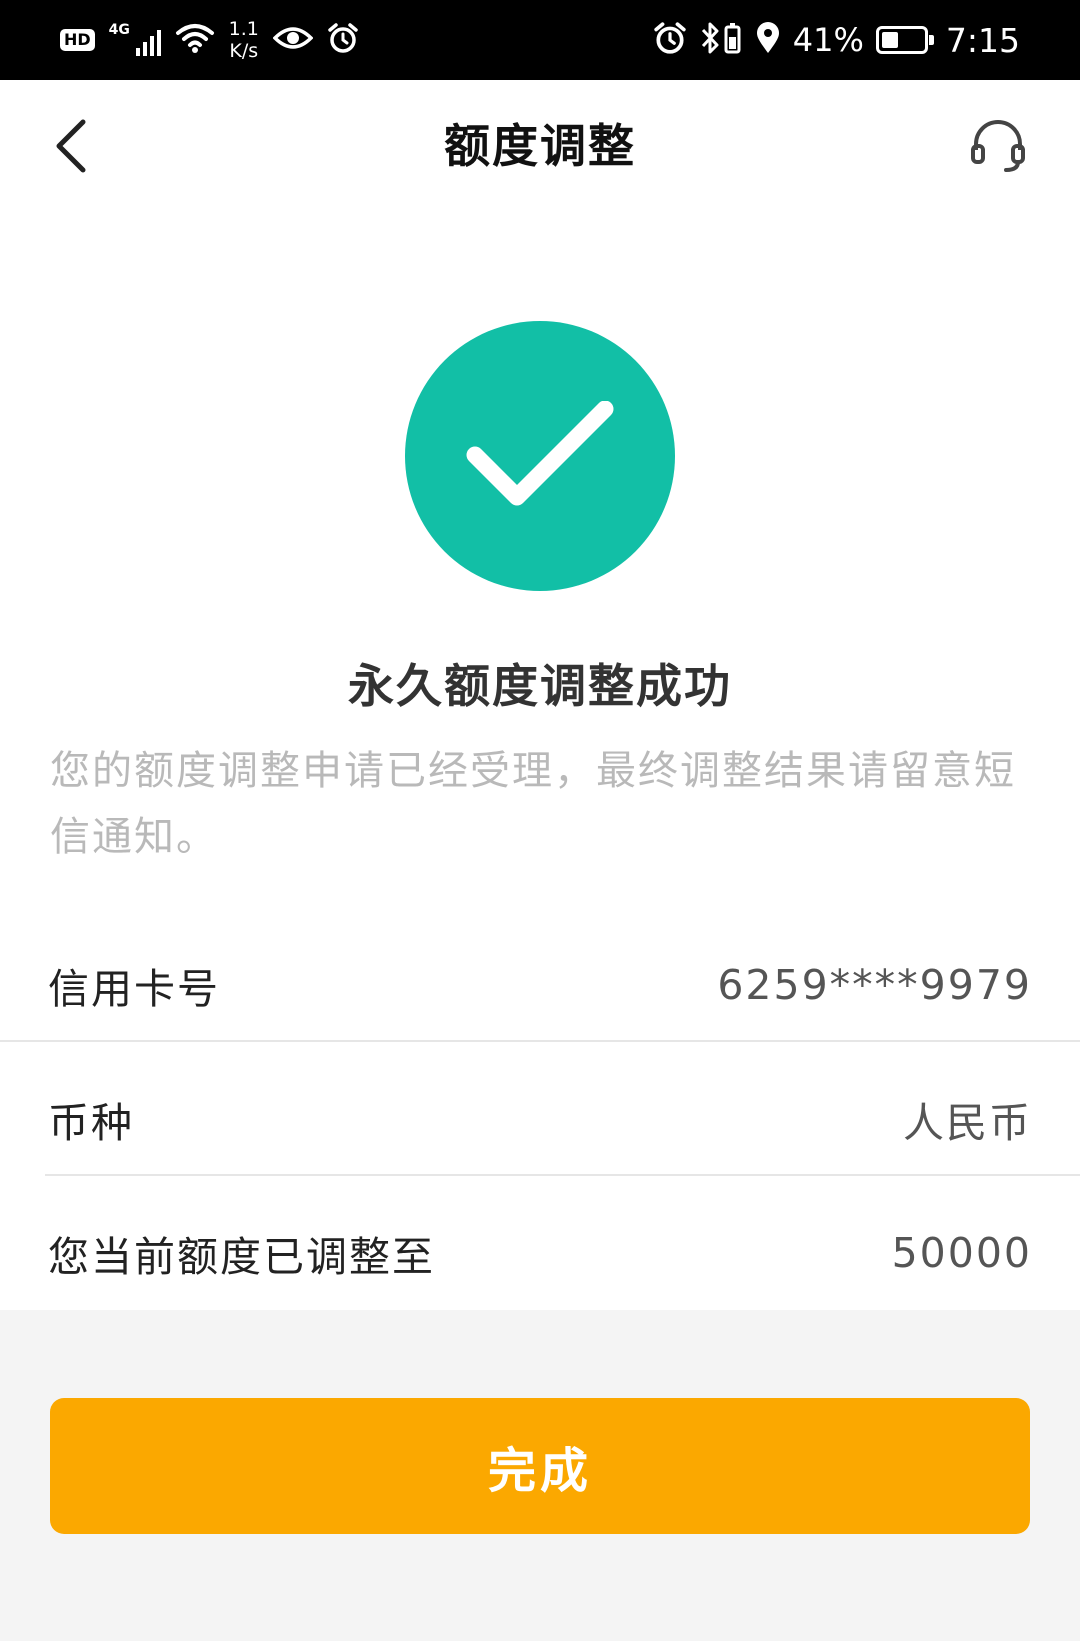  What do you see at coordinates (904, 40) in the screenshot?
I see `battery-icon` at bounding box center [904, 40].